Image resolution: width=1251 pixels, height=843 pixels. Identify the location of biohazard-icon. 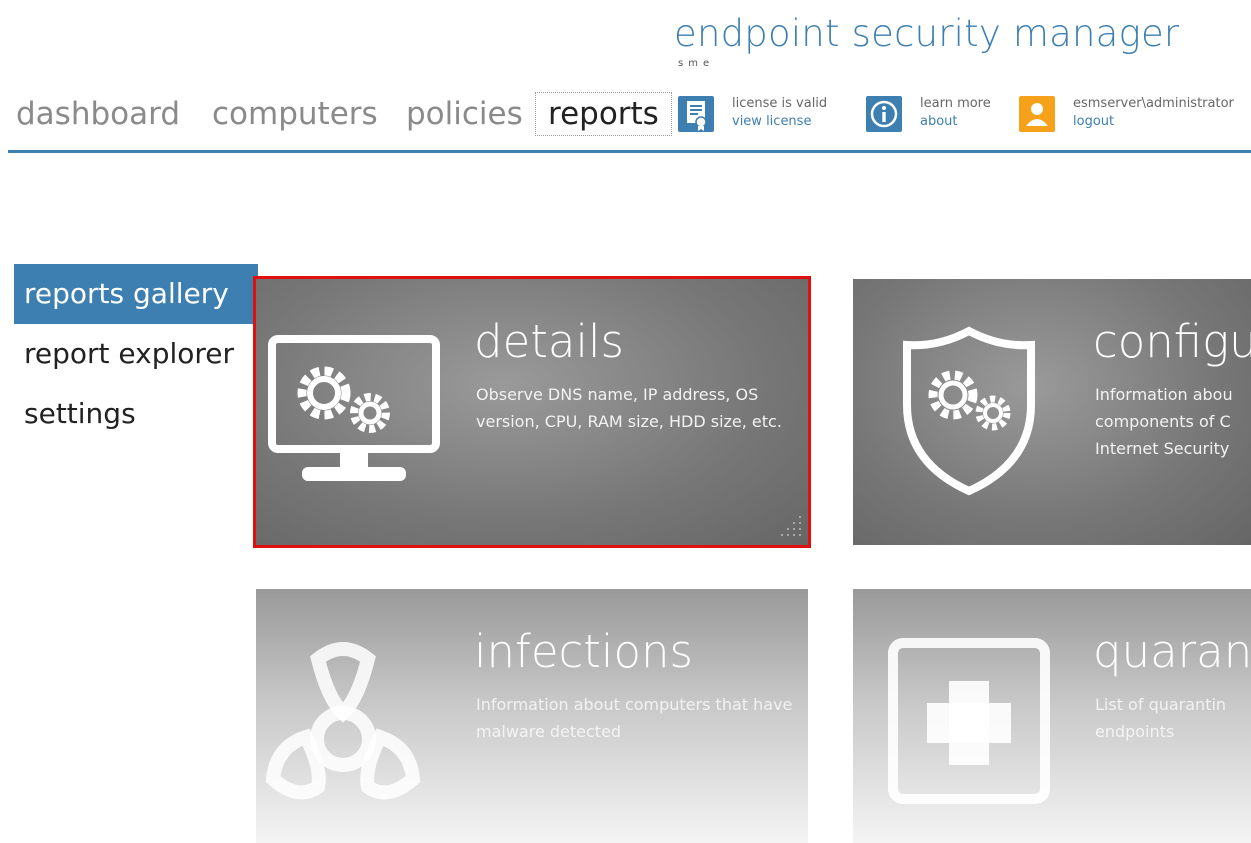
(343, 721).